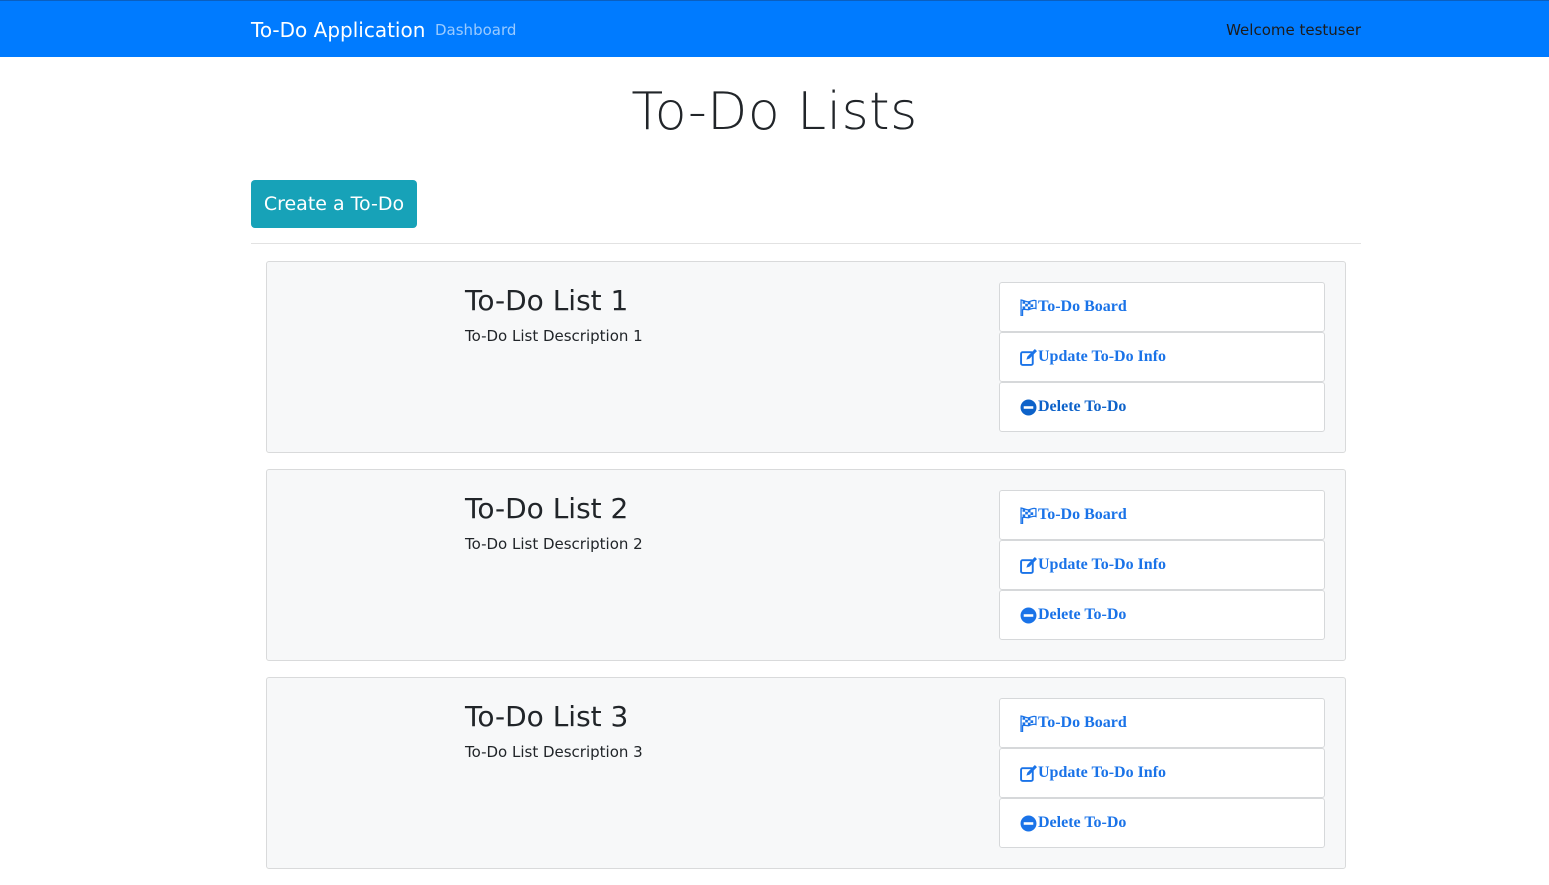 Image resolution: width=1549 pixels, height=885 pixels. I want to click on card-title: To-Do List 2, so click(547, 508).